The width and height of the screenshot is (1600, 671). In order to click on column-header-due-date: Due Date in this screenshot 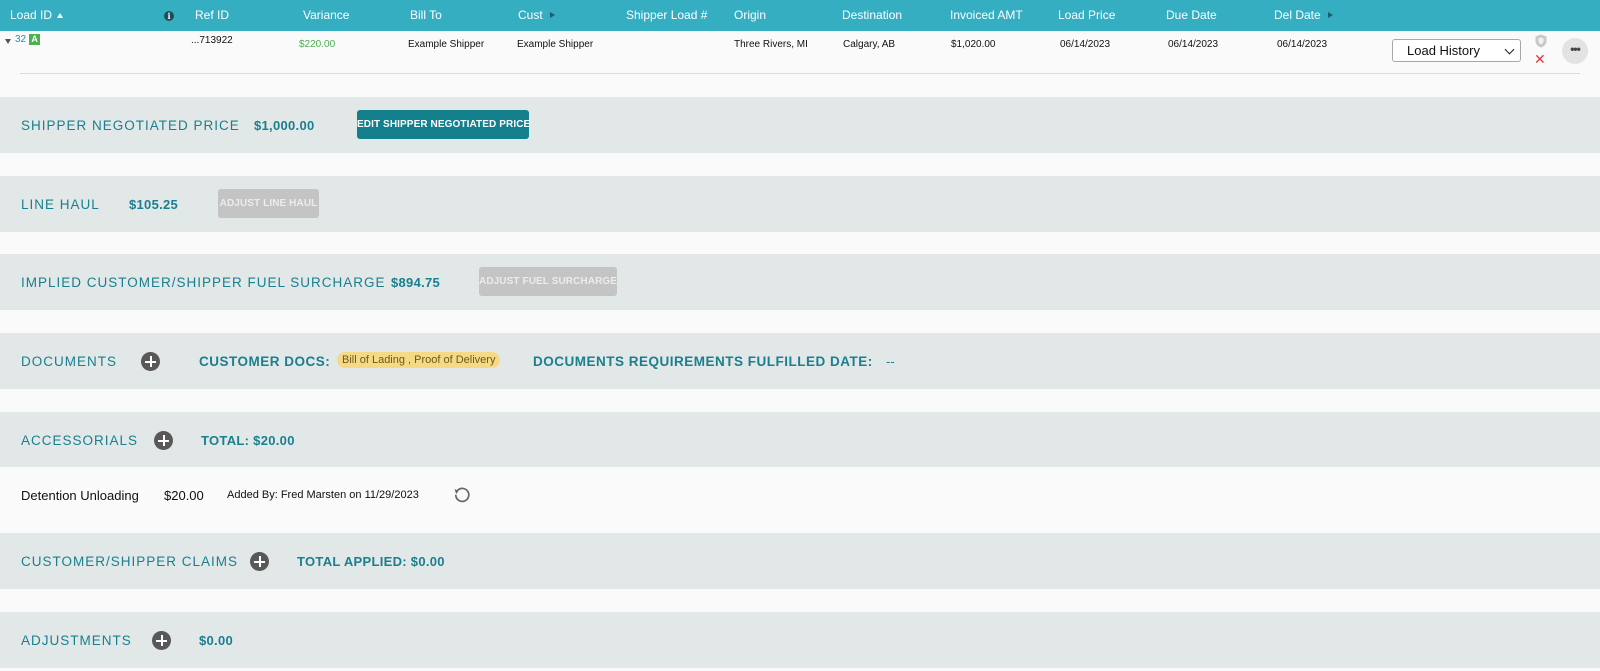, I will do `click(1191, 15)`.